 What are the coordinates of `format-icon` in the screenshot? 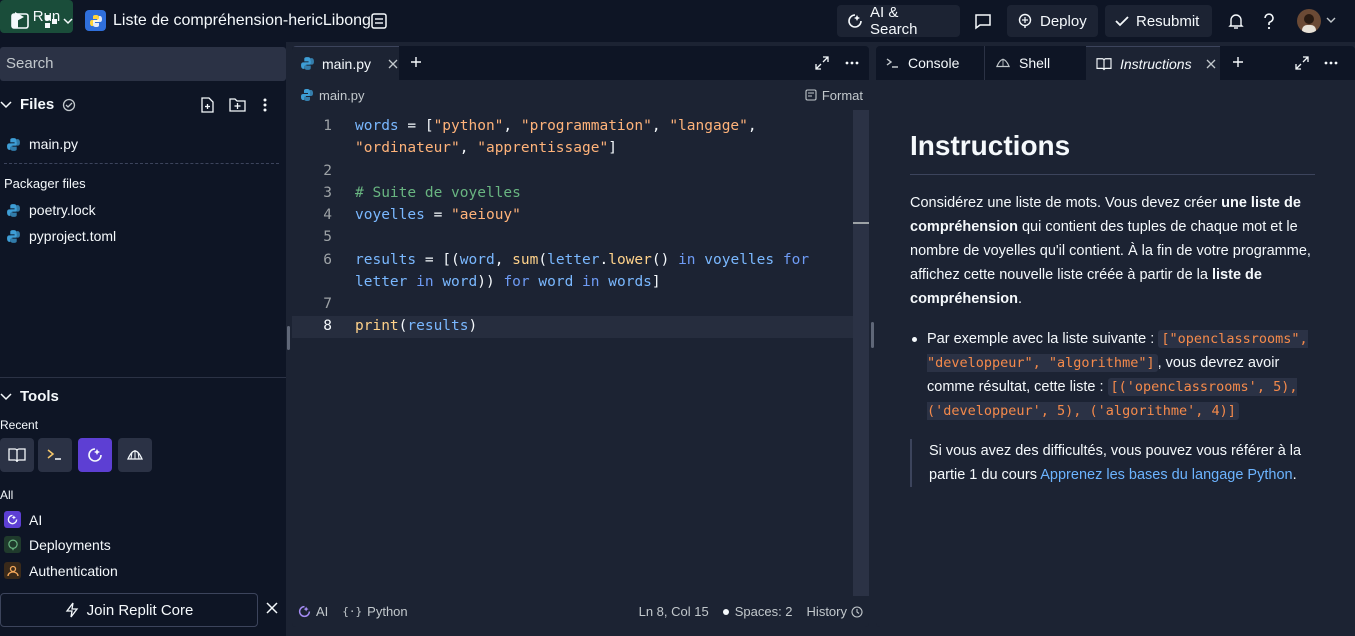 It's located at (811, 95).